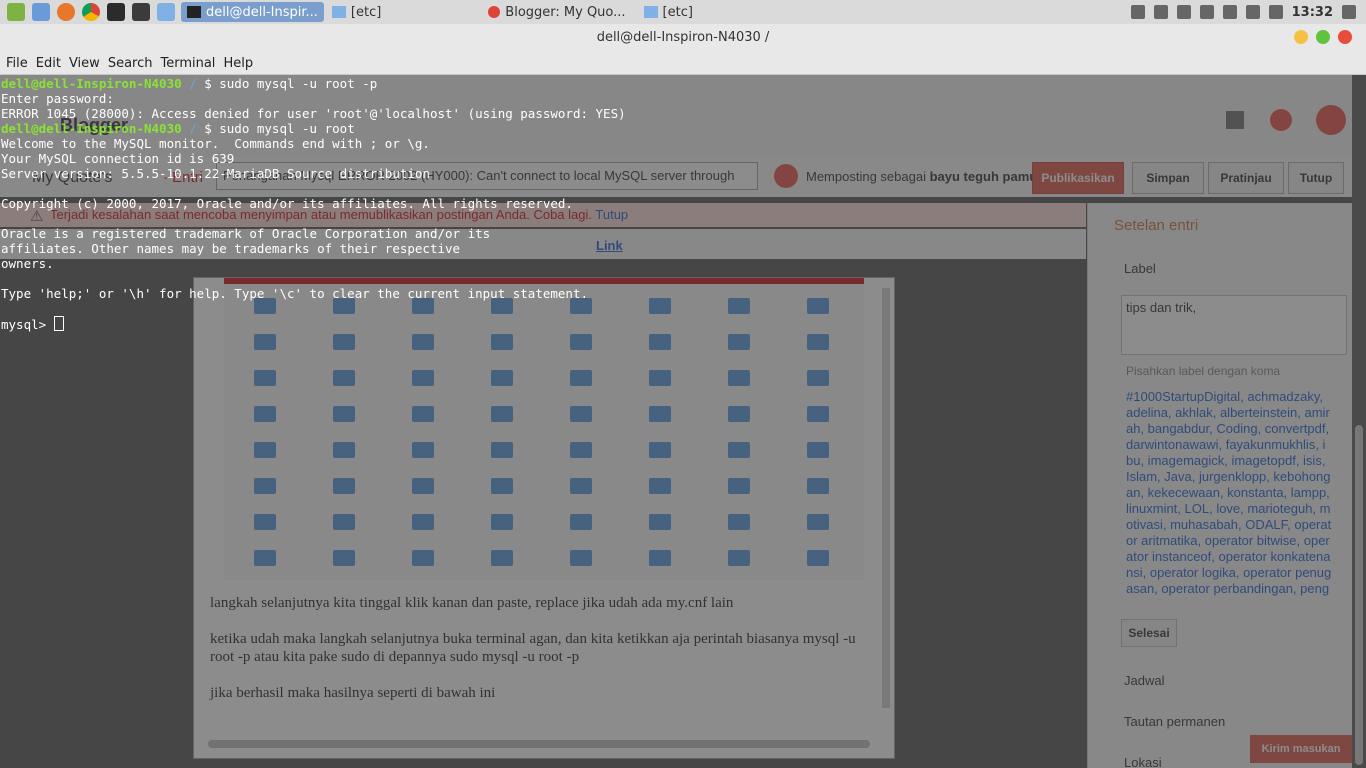 The image size is (1366, 768). What do you see at coordinates (1149, 633) in the screenshot?
I see `done-button: Selesai` at bounding box center [1149, 633].